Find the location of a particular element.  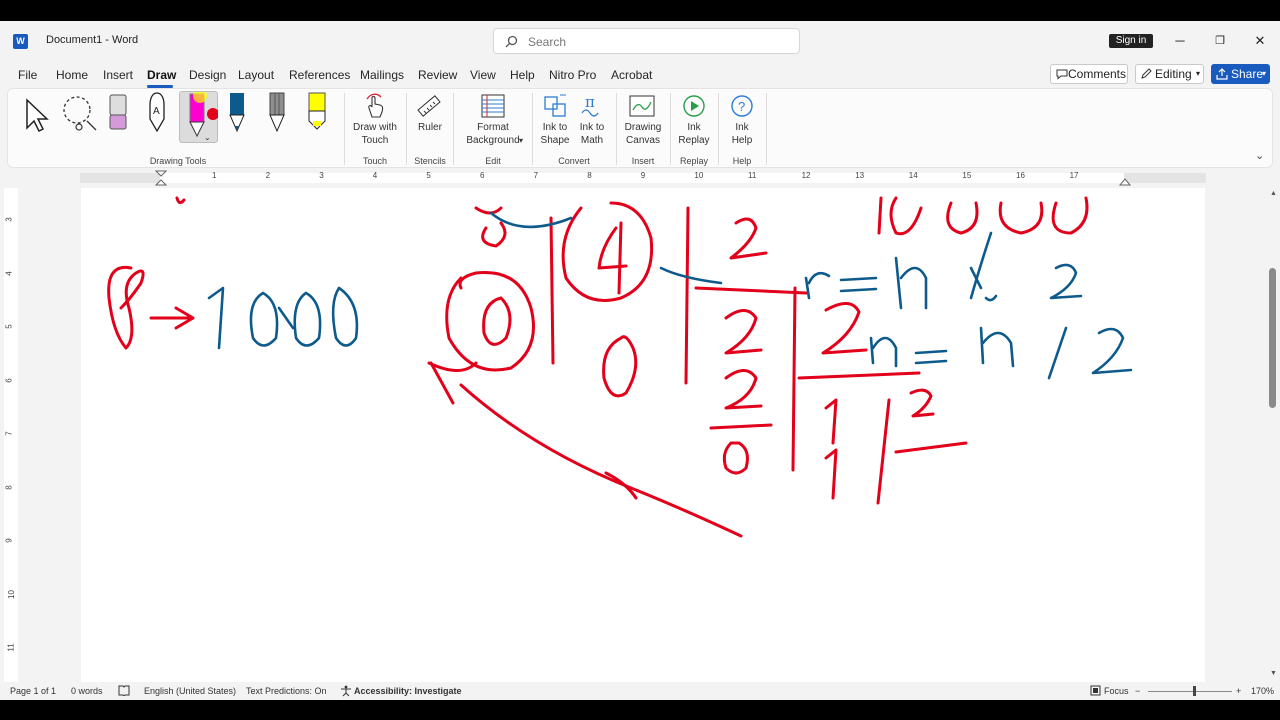

group-label-replay: Replay is located at coordinates (693, 161).